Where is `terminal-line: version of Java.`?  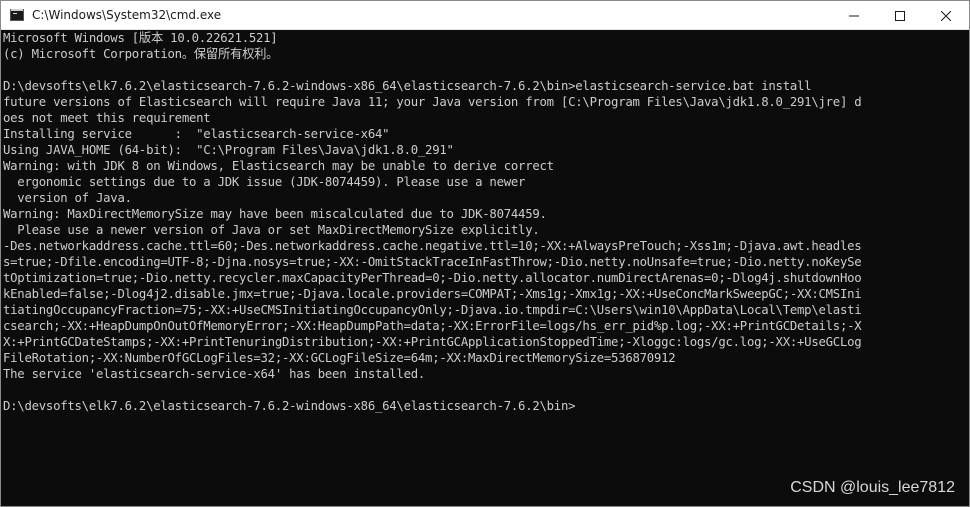 terminal-line: version of Java. is located at coordinates (67, 198).